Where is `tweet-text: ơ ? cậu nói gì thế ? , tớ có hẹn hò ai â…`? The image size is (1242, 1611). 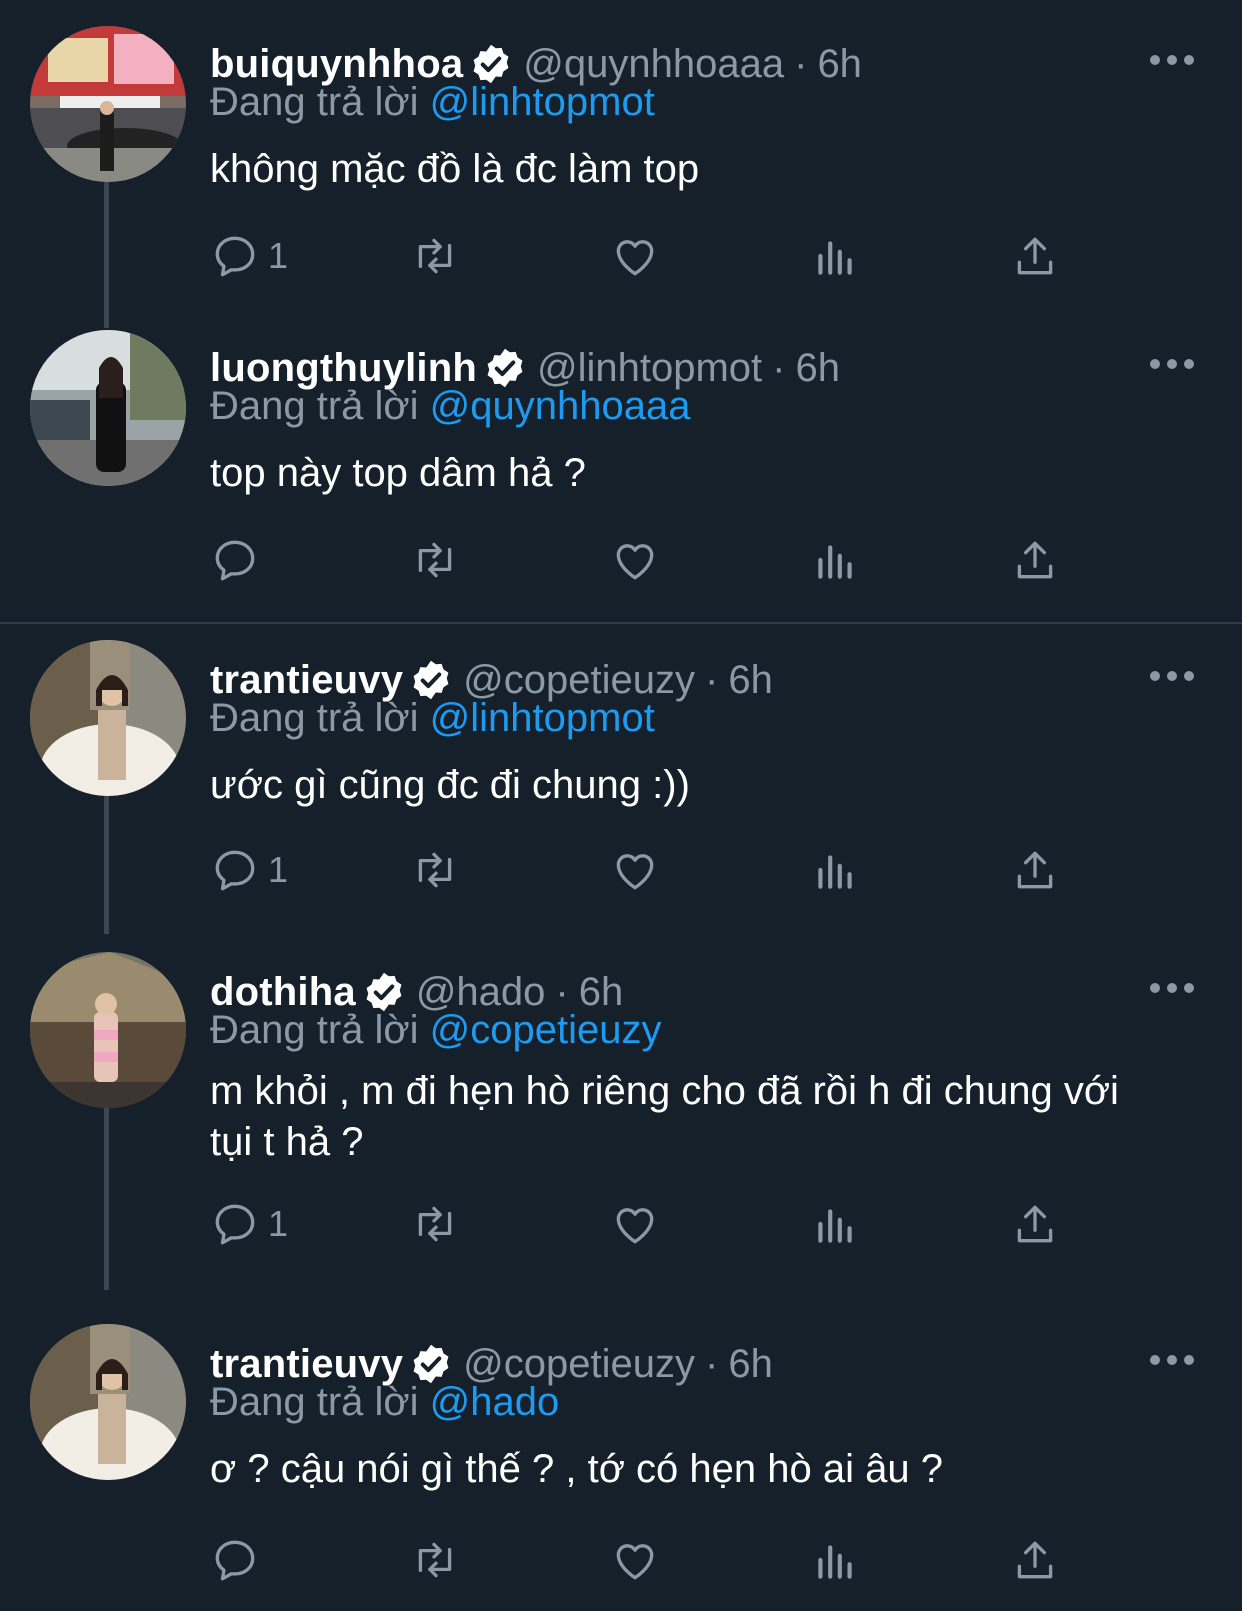
tweet-text: ơ ? cậu nói gì thế ? , tớ có hẹn hò ai â… is located at coordinates (576, 1469).